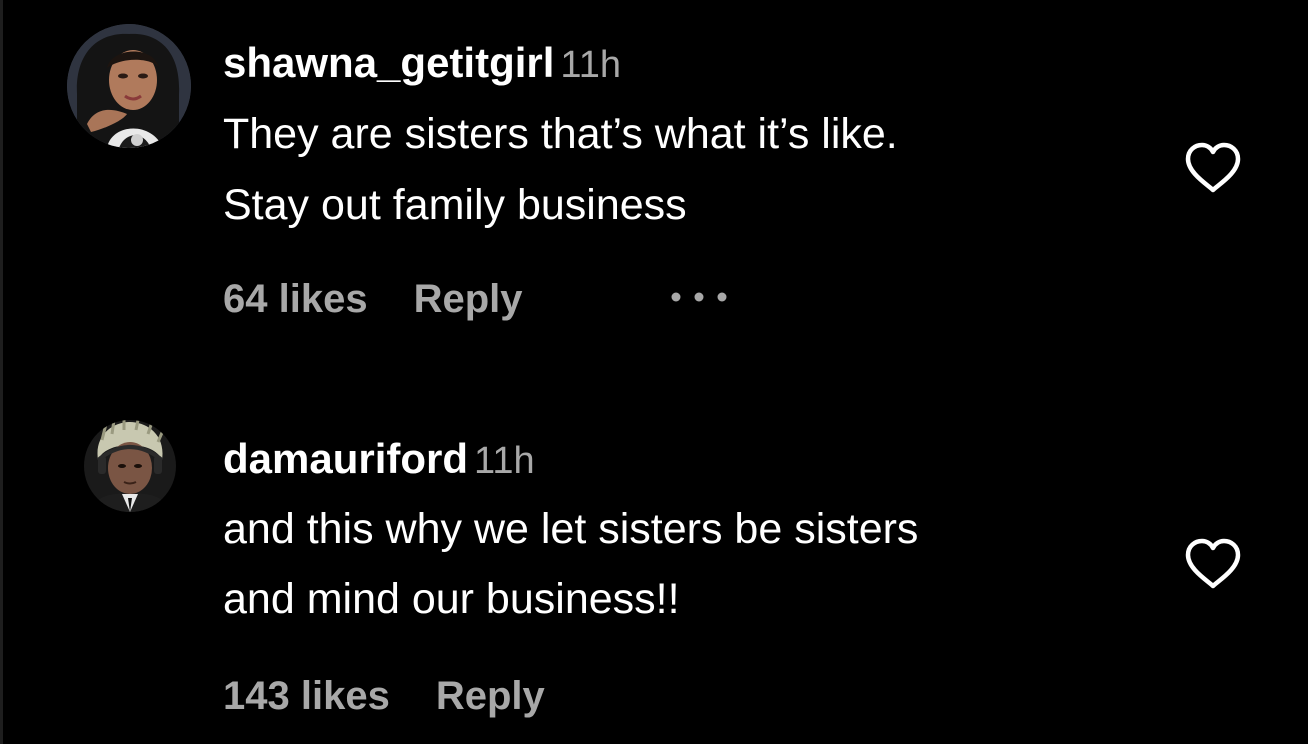  I want to click on comment-text-line: Stay out family business, so click(455, 205).